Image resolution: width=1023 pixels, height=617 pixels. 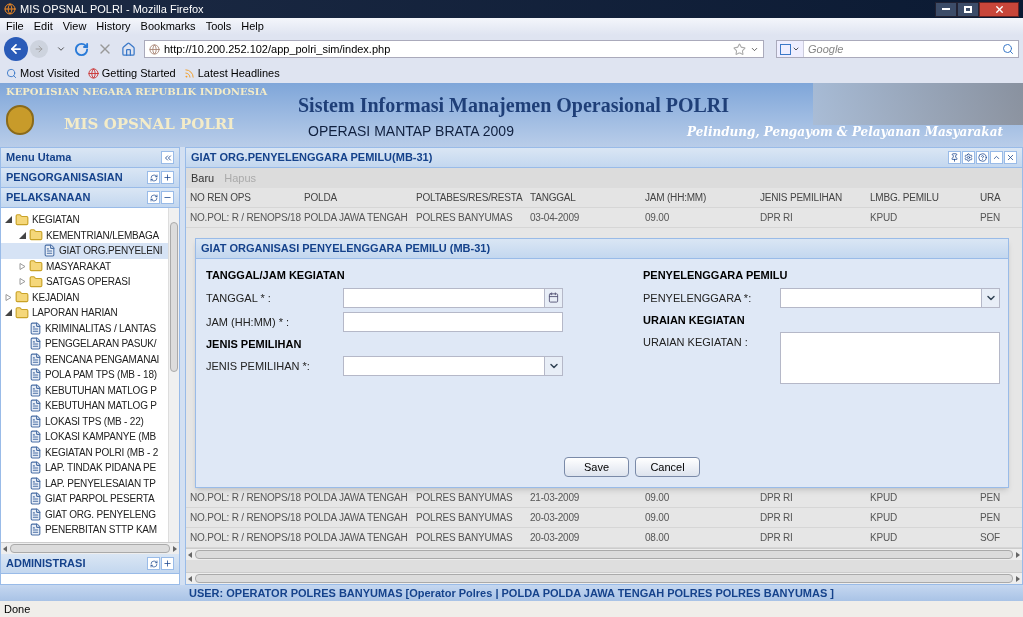 I want to click on column-header: JAM (HH:MM), so click(x=676, y=197).